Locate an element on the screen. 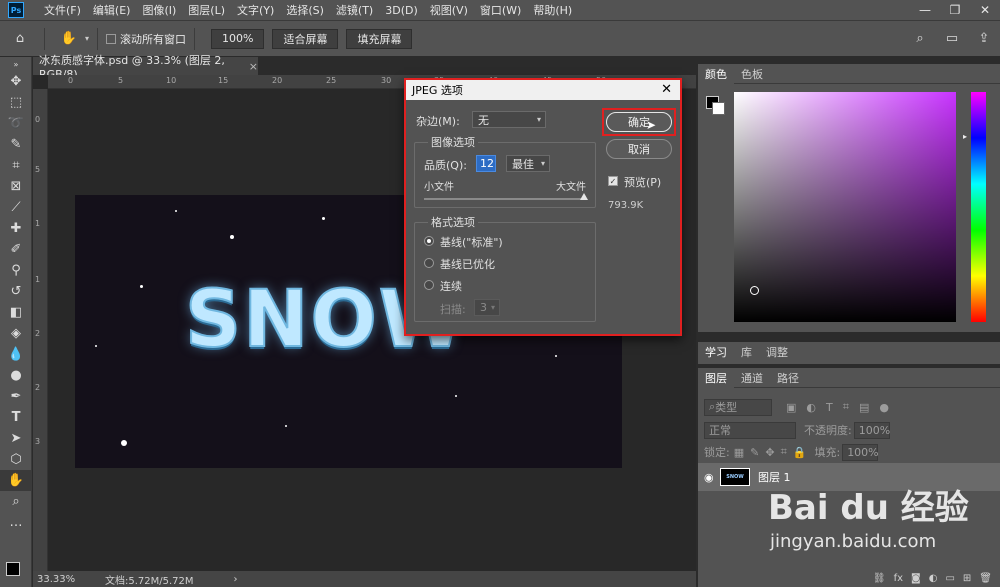  crop-tool-icon: ⌗ is located at coordinates (16, 165).